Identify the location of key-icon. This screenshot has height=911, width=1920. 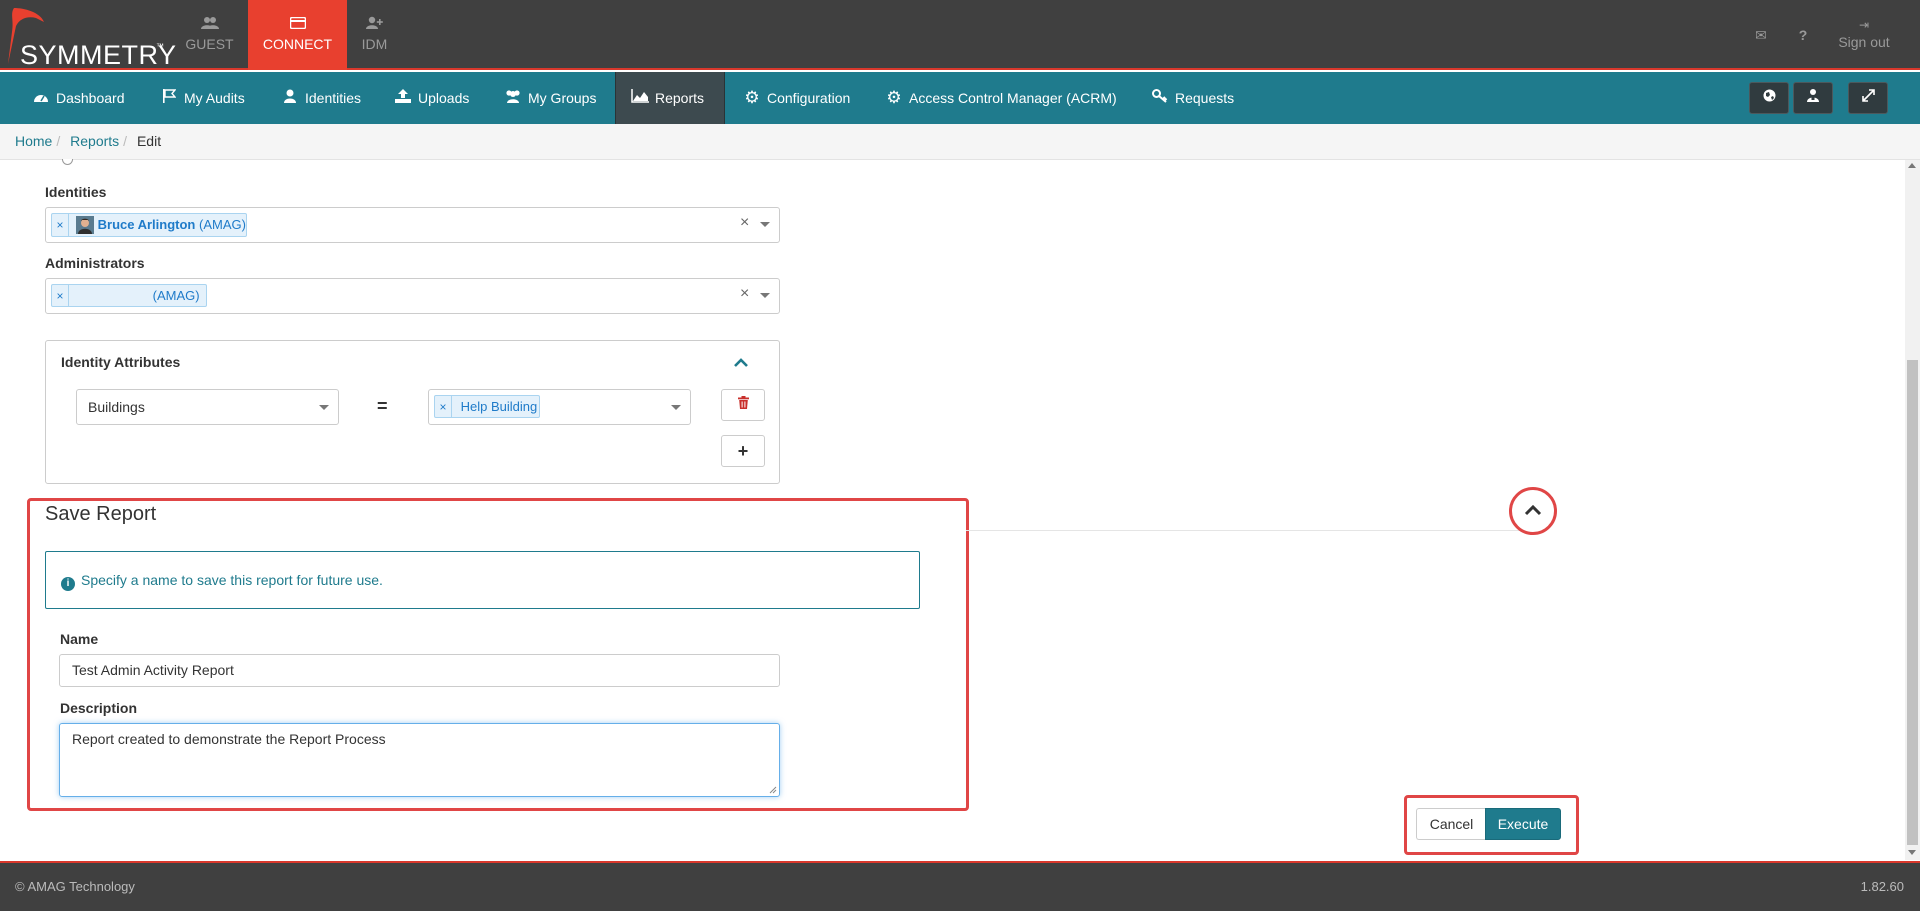
(1160, 98).